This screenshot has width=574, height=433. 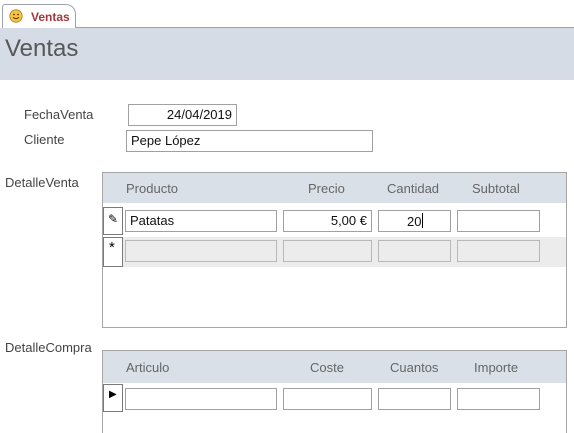 What do you see at coordinates (112, 247) in the screenshot?
I see `asterisk-icon: *` at bounding box center [112, 247].